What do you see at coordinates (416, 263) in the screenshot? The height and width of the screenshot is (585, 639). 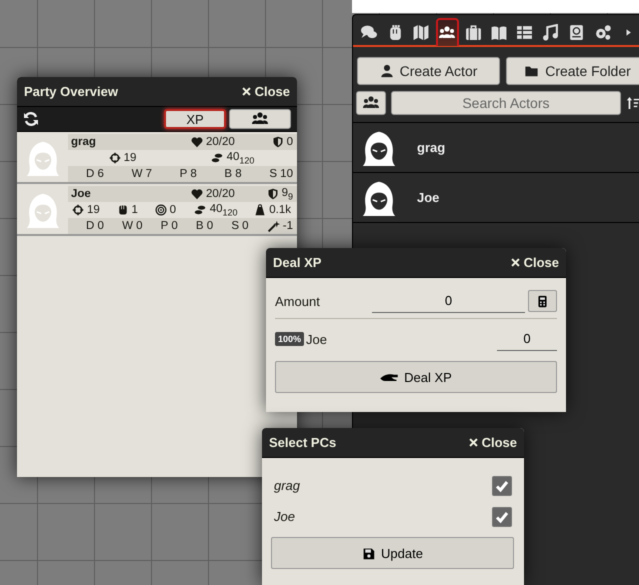 I see `window-header: Deal XP Close` at bounding box center [416, 263].